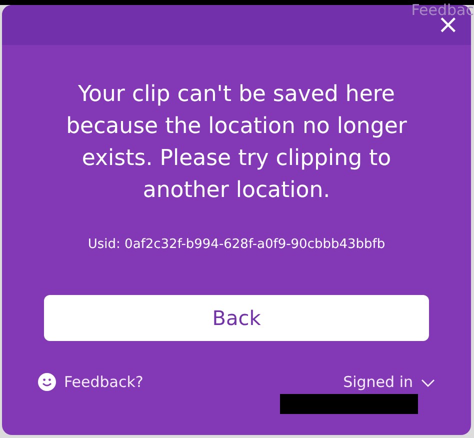  Describe the element at coordinates (47, 381) in the screenshot. I see `smiley-icon` at that location.